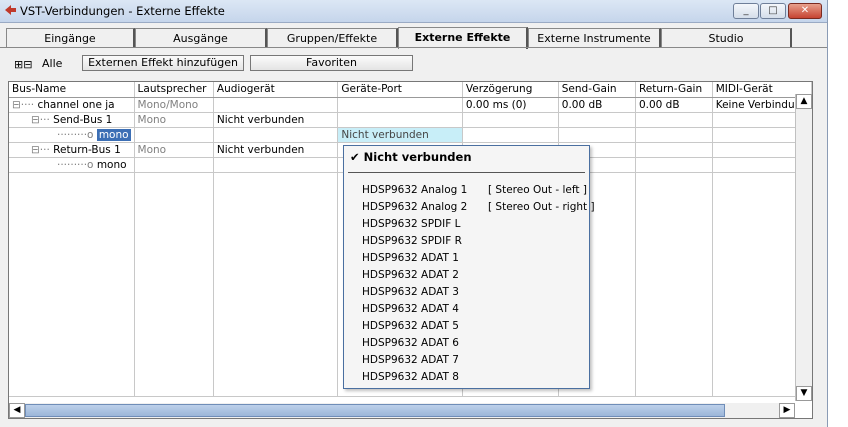  What do you see at coordinates (805, 11) in the screenshot?
I see `close-button: ✕` at bounding box center [805, 11].